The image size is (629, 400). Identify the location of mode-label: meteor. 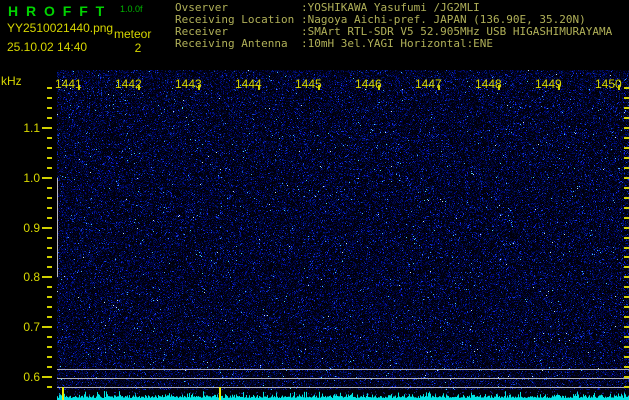
(133, 34).